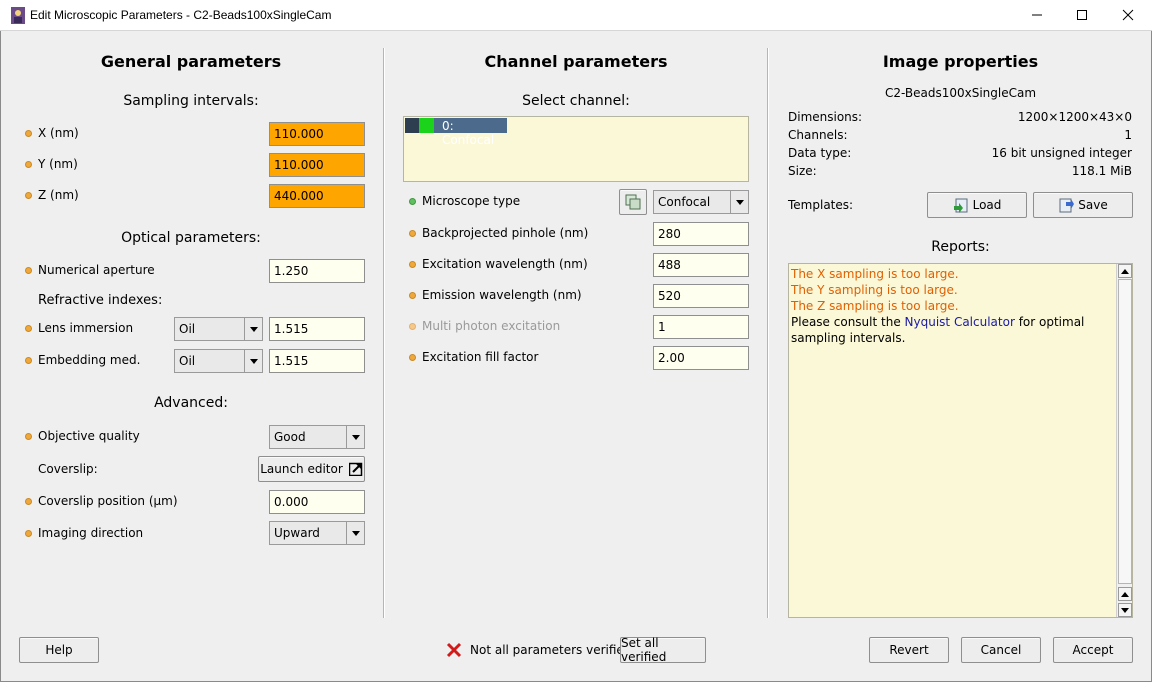 The width and height of the screenshot is (1152, 682). Describe the element at coordinates (848, 322) in the screenshot. I see `consult-text: Please consult the` at that location.